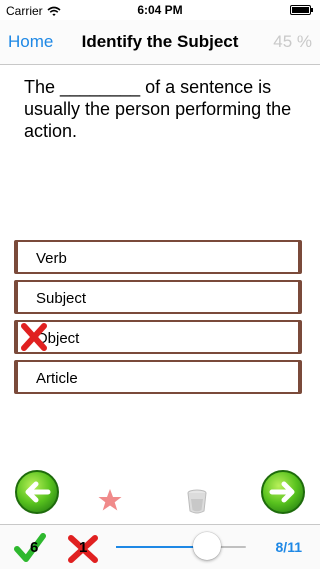 The width and height of the screenshot is (320, 569). What do you see at coordinates (37, 492) in the screenshot?
I see `arrow-left-icon` at bounding box center [37, 492].